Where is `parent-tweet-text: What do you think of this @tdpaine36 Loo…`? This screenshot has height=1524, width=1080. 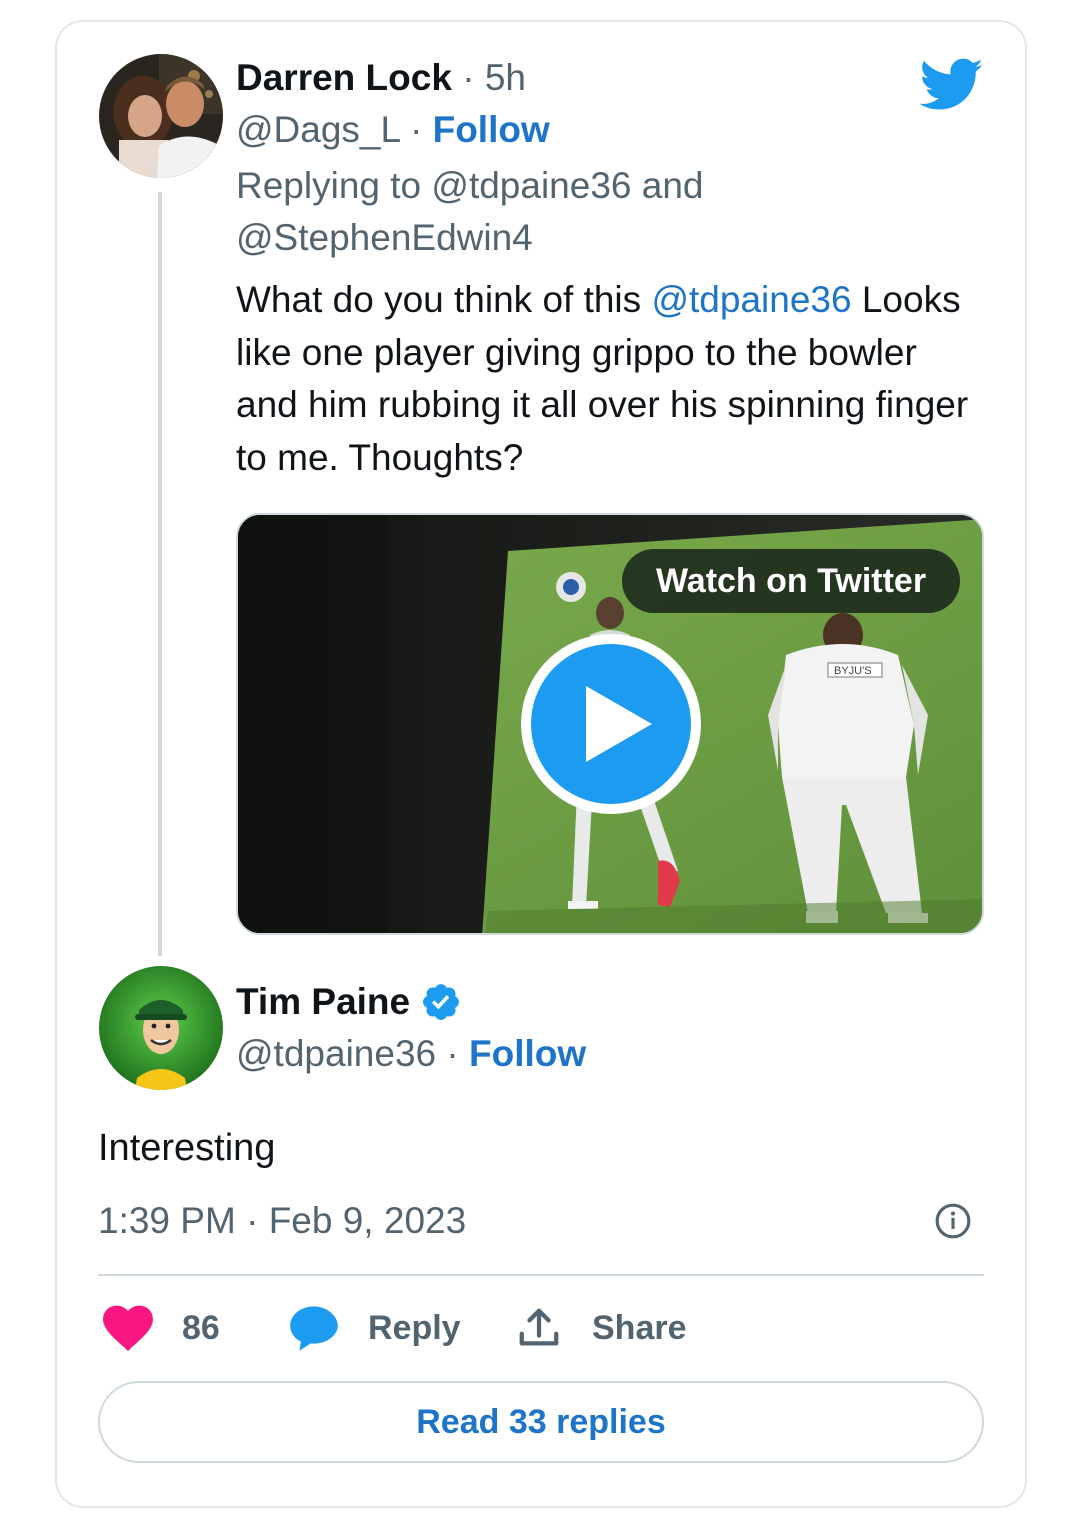 parent-tweet-text: What do you think of this @tdpaine36 Loo… is located at coordinates (606, 379).